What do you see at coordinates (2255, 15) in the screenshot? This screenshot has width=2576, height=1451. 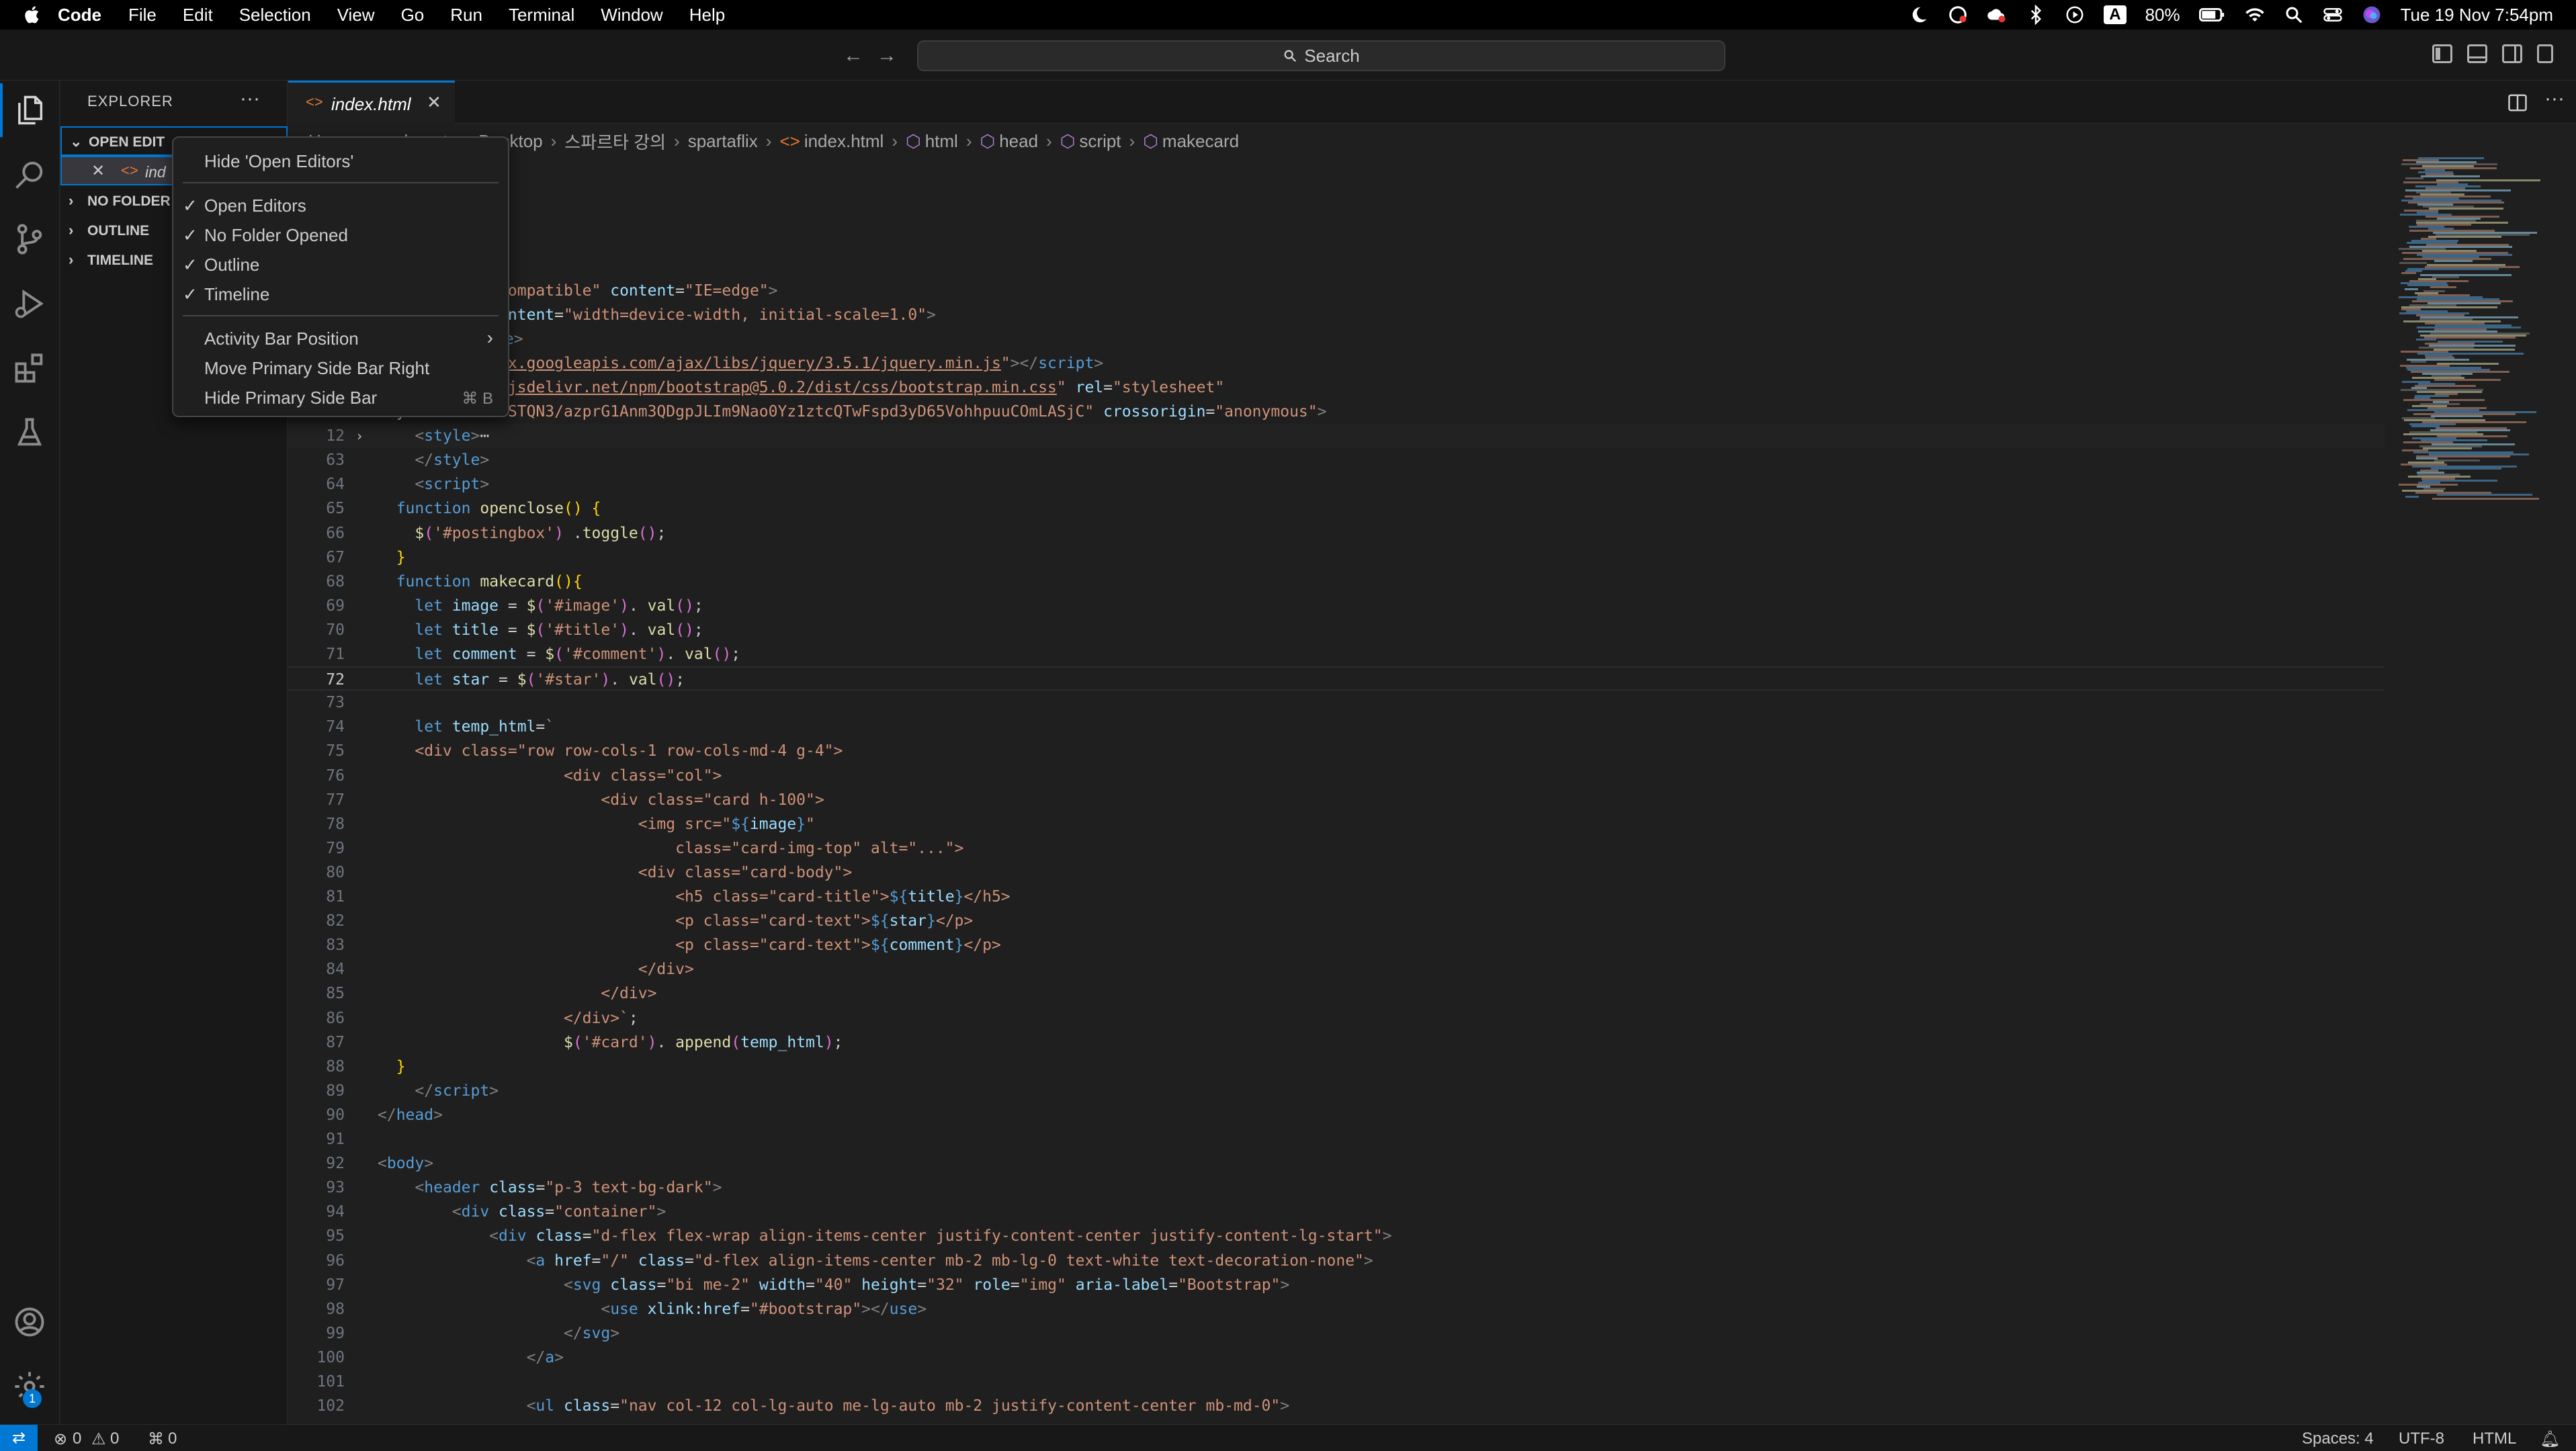 I see `wifi-icon` at bounding box center [2255, 15].